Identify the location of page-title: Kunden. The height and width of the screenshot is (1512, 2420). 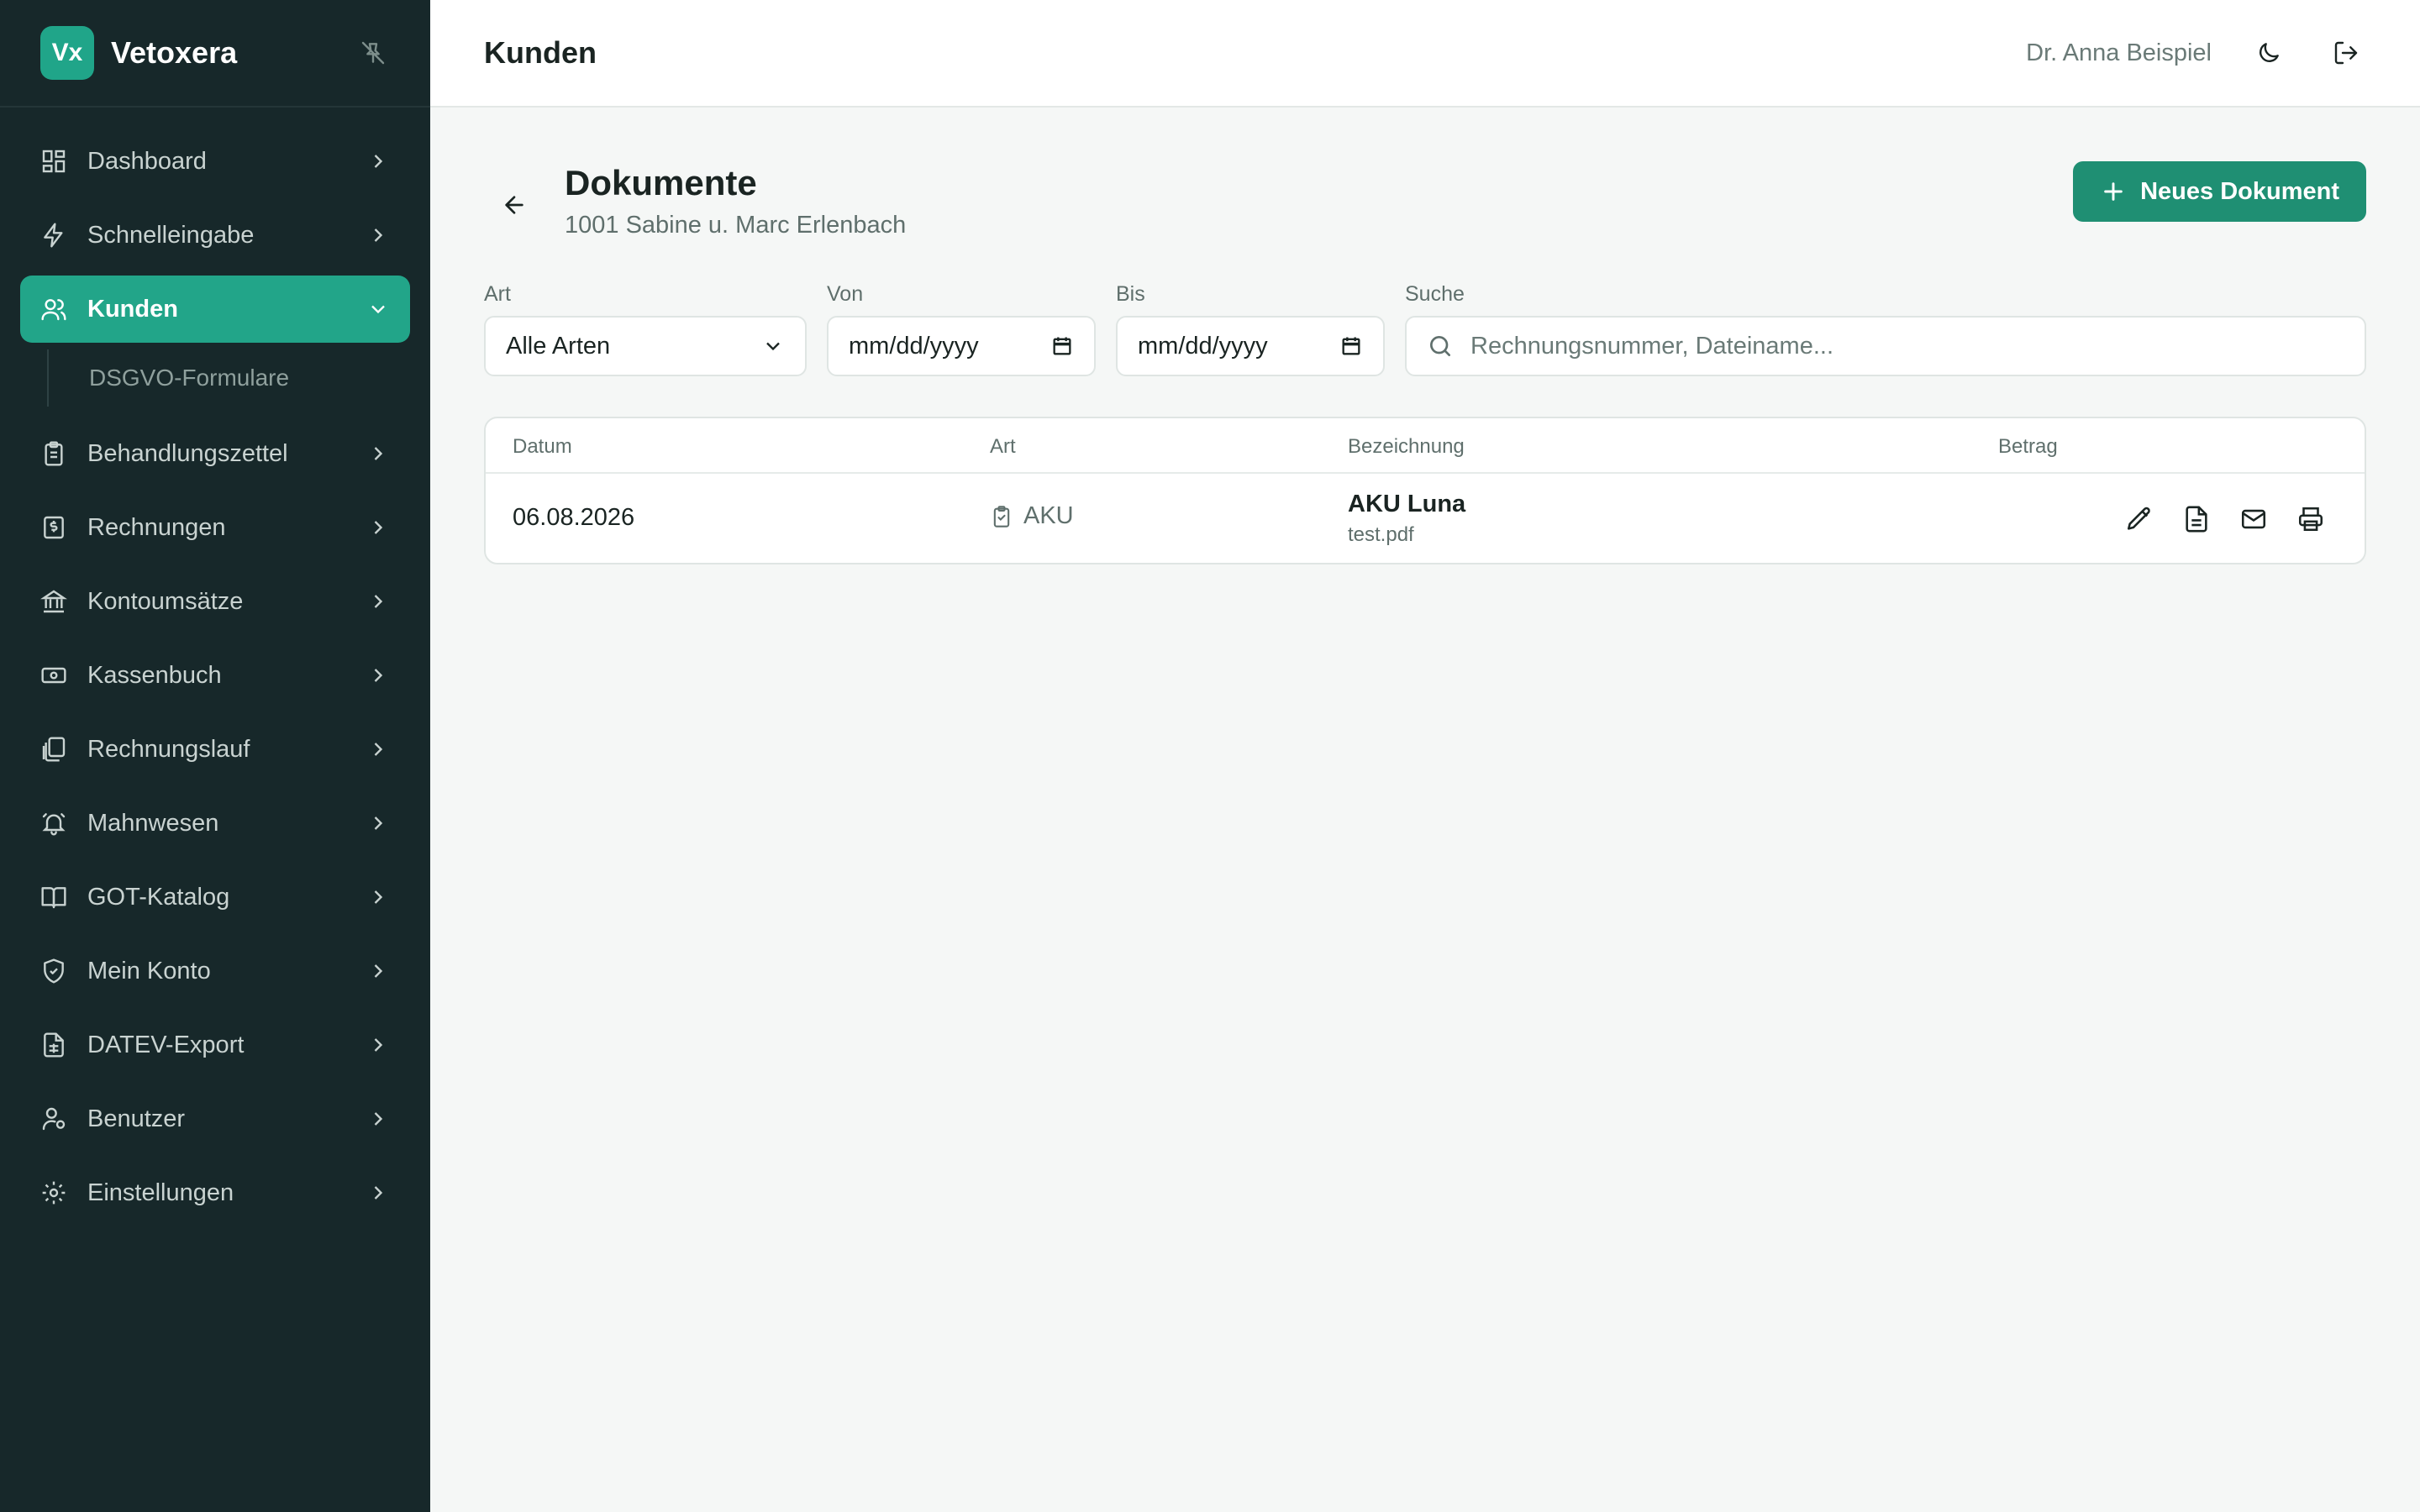
(540, 52).